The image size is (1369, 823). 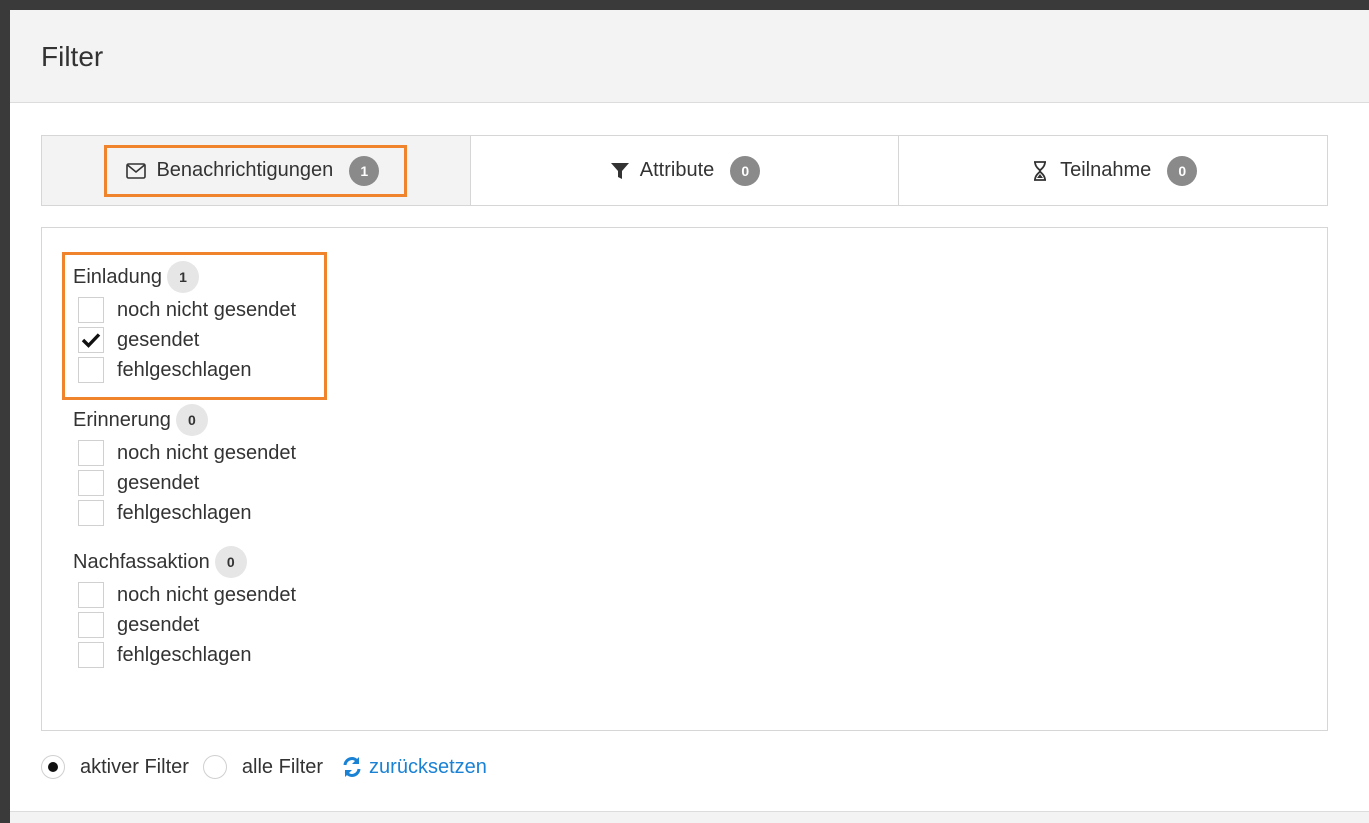 I want to click on tab-label: Benachrichtigungen, so click(x=245, y=170).